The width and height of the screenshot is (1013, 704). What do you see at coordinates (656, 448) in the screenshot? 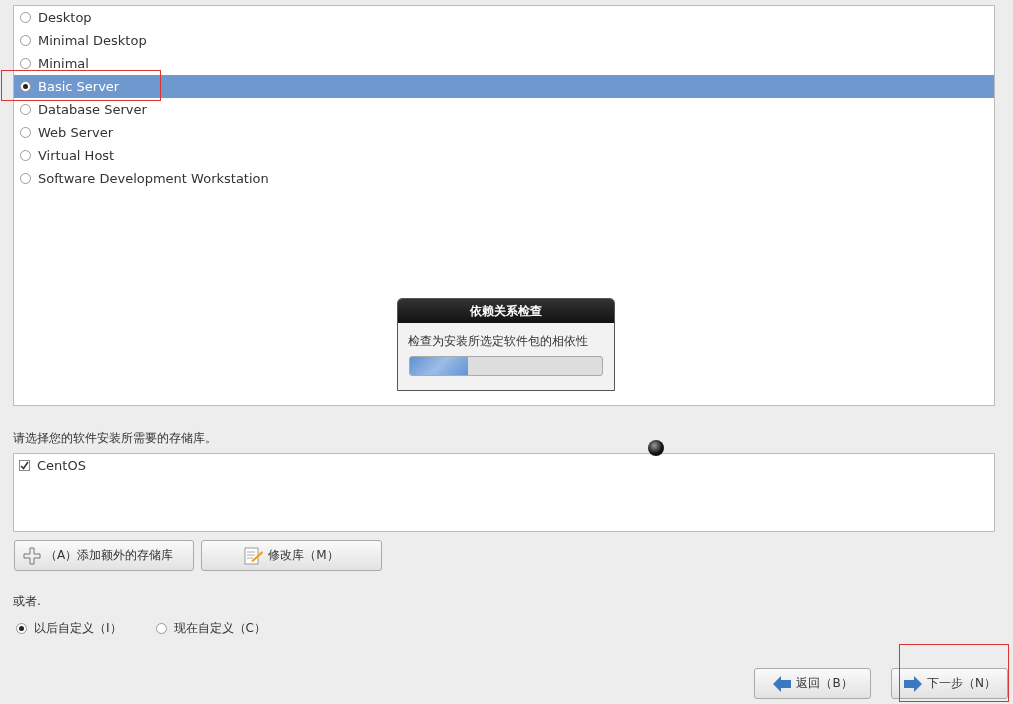
I see `busy-cursor-icon` at bounding box center [656, 448].